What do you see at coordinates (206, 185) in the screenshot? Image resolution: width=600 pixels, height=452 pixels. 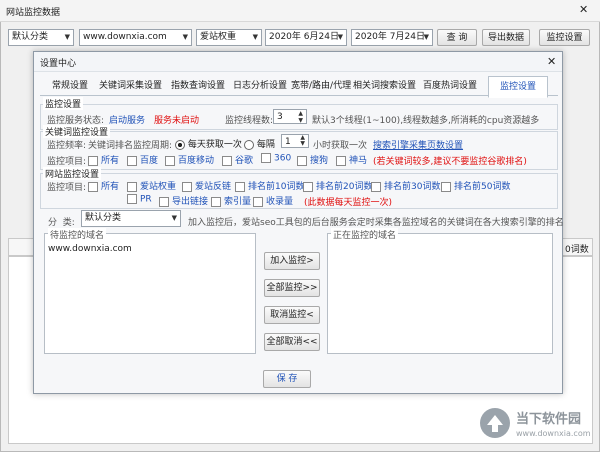 I see `site-option-aizhan-backlinks: 爱站反链` at bounding box center [206, 185].